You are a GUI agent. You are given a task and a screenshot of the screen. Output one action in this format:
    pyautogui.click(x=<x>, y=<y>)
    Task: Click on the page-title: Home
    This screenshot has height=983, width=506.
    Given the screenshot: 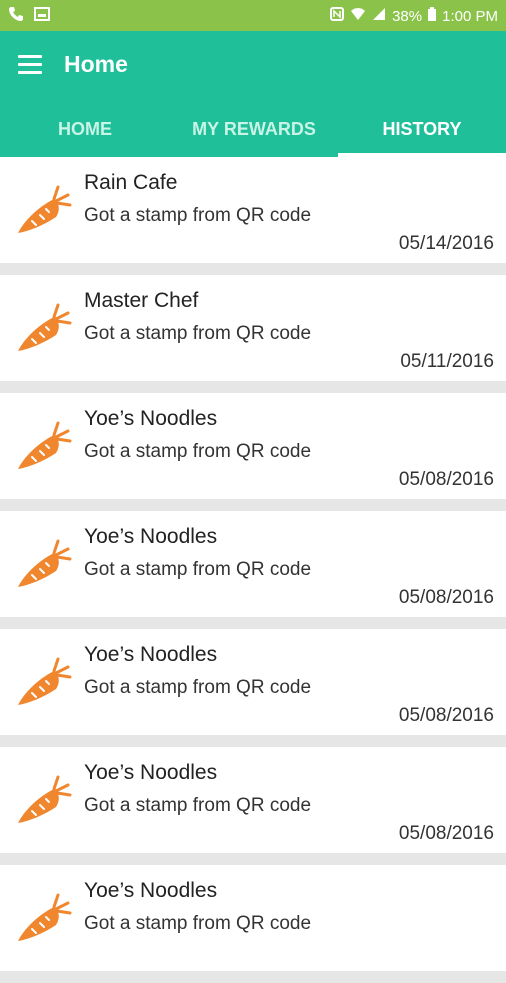 What is the action you would take?
    pyautogui.click(x=96, y=64)
    